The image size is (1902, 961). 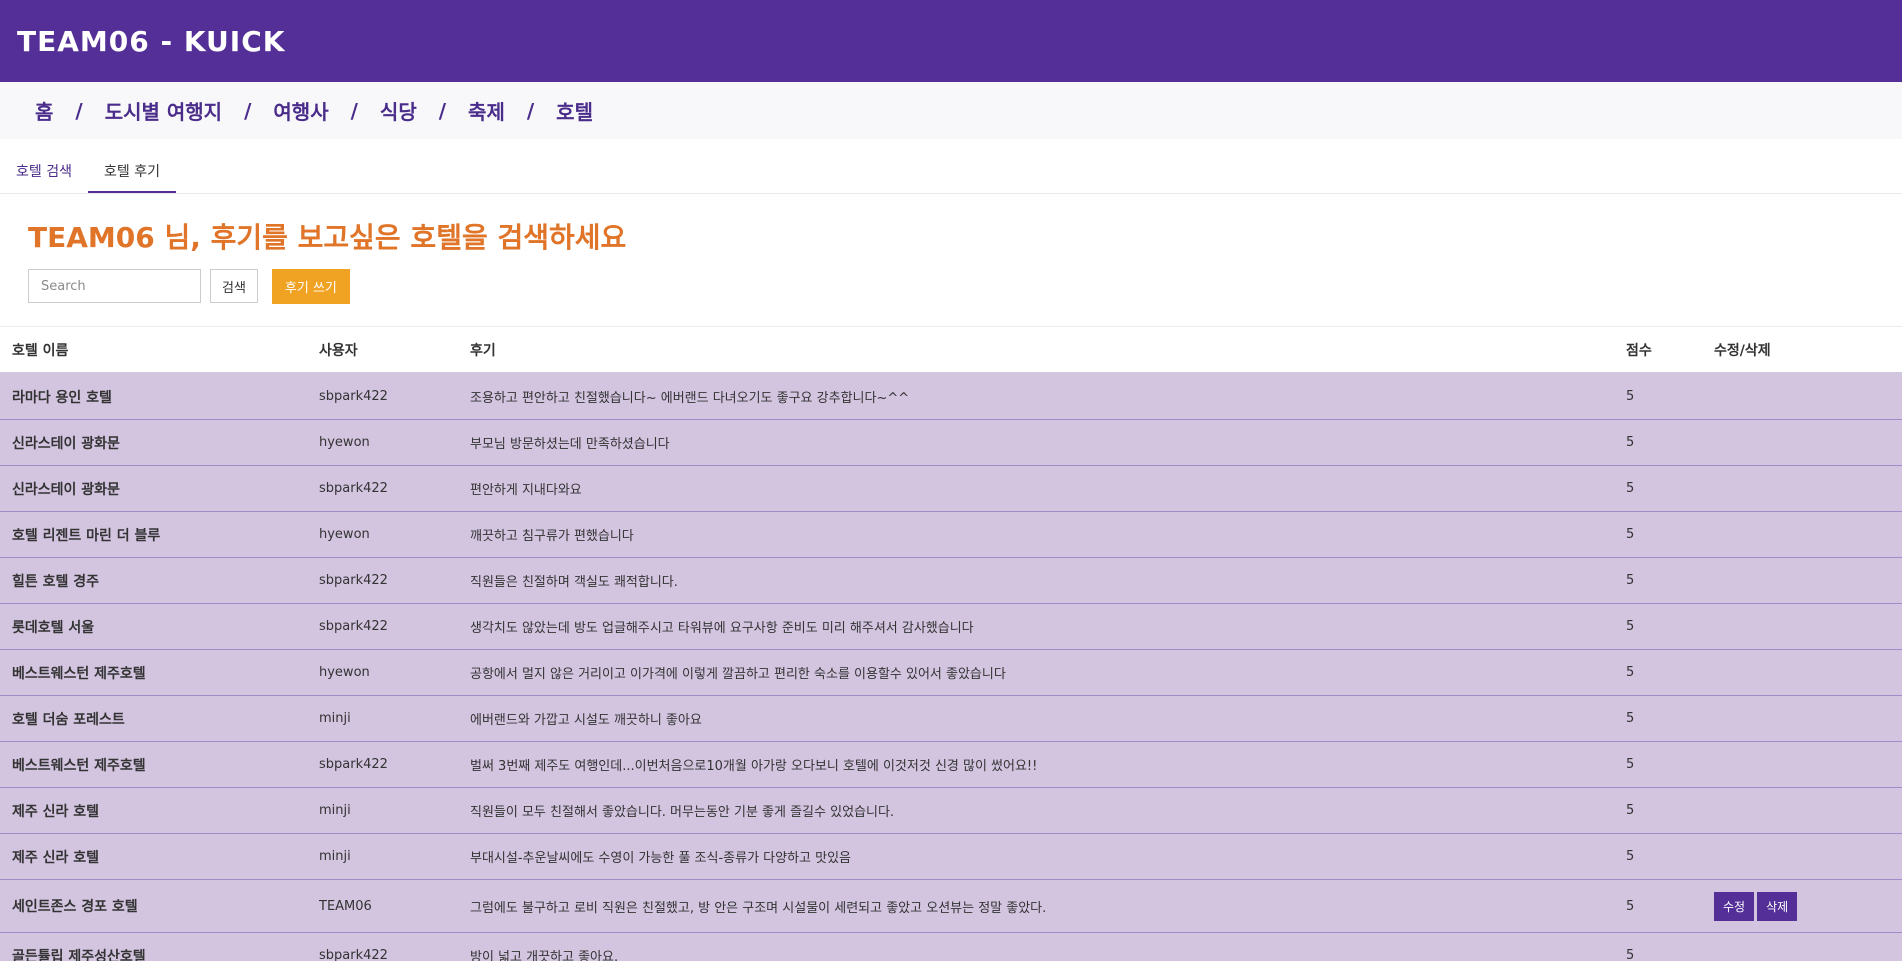 I want to click on search-bar: 검색 후기 쓰기, so click(x=951, y=280).